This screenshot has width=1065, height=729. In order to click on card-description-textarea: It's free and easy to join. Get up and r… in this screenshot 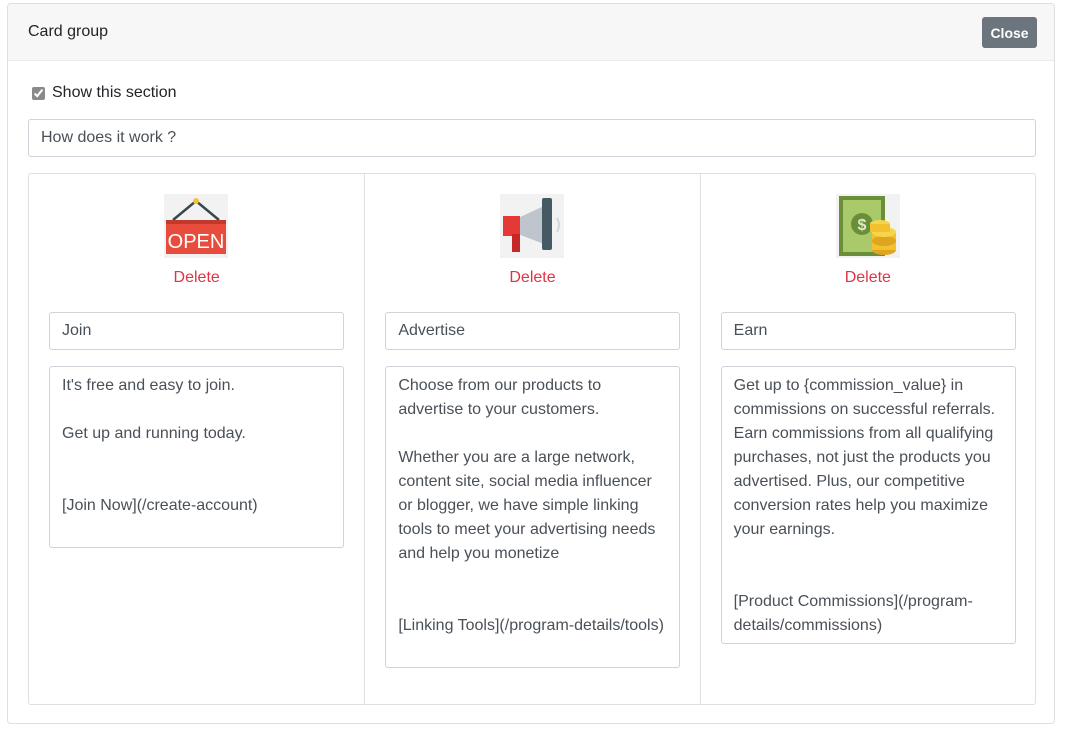, I will do `click(196, 457)`.